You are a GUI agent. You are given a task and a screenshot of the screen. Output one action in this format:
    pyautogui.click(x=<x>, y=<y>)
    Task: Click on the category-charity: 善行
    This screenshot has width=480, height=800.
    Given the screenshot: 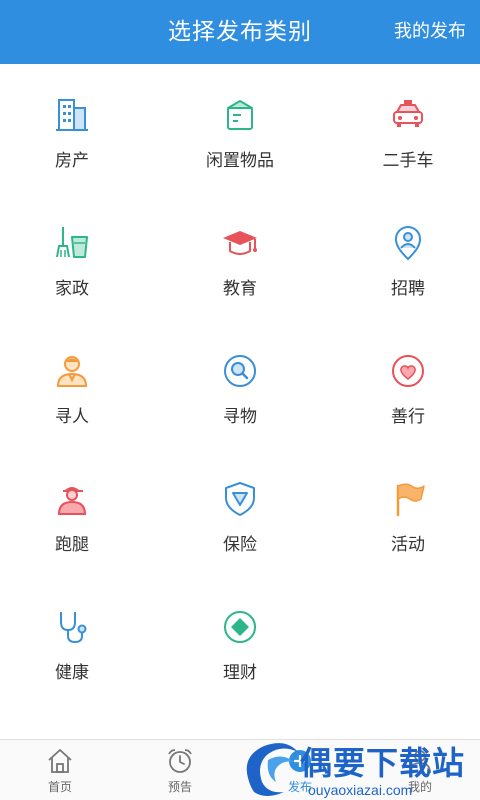 What is the action you would take?
    pyautogui.click(x=408, y=384)
    